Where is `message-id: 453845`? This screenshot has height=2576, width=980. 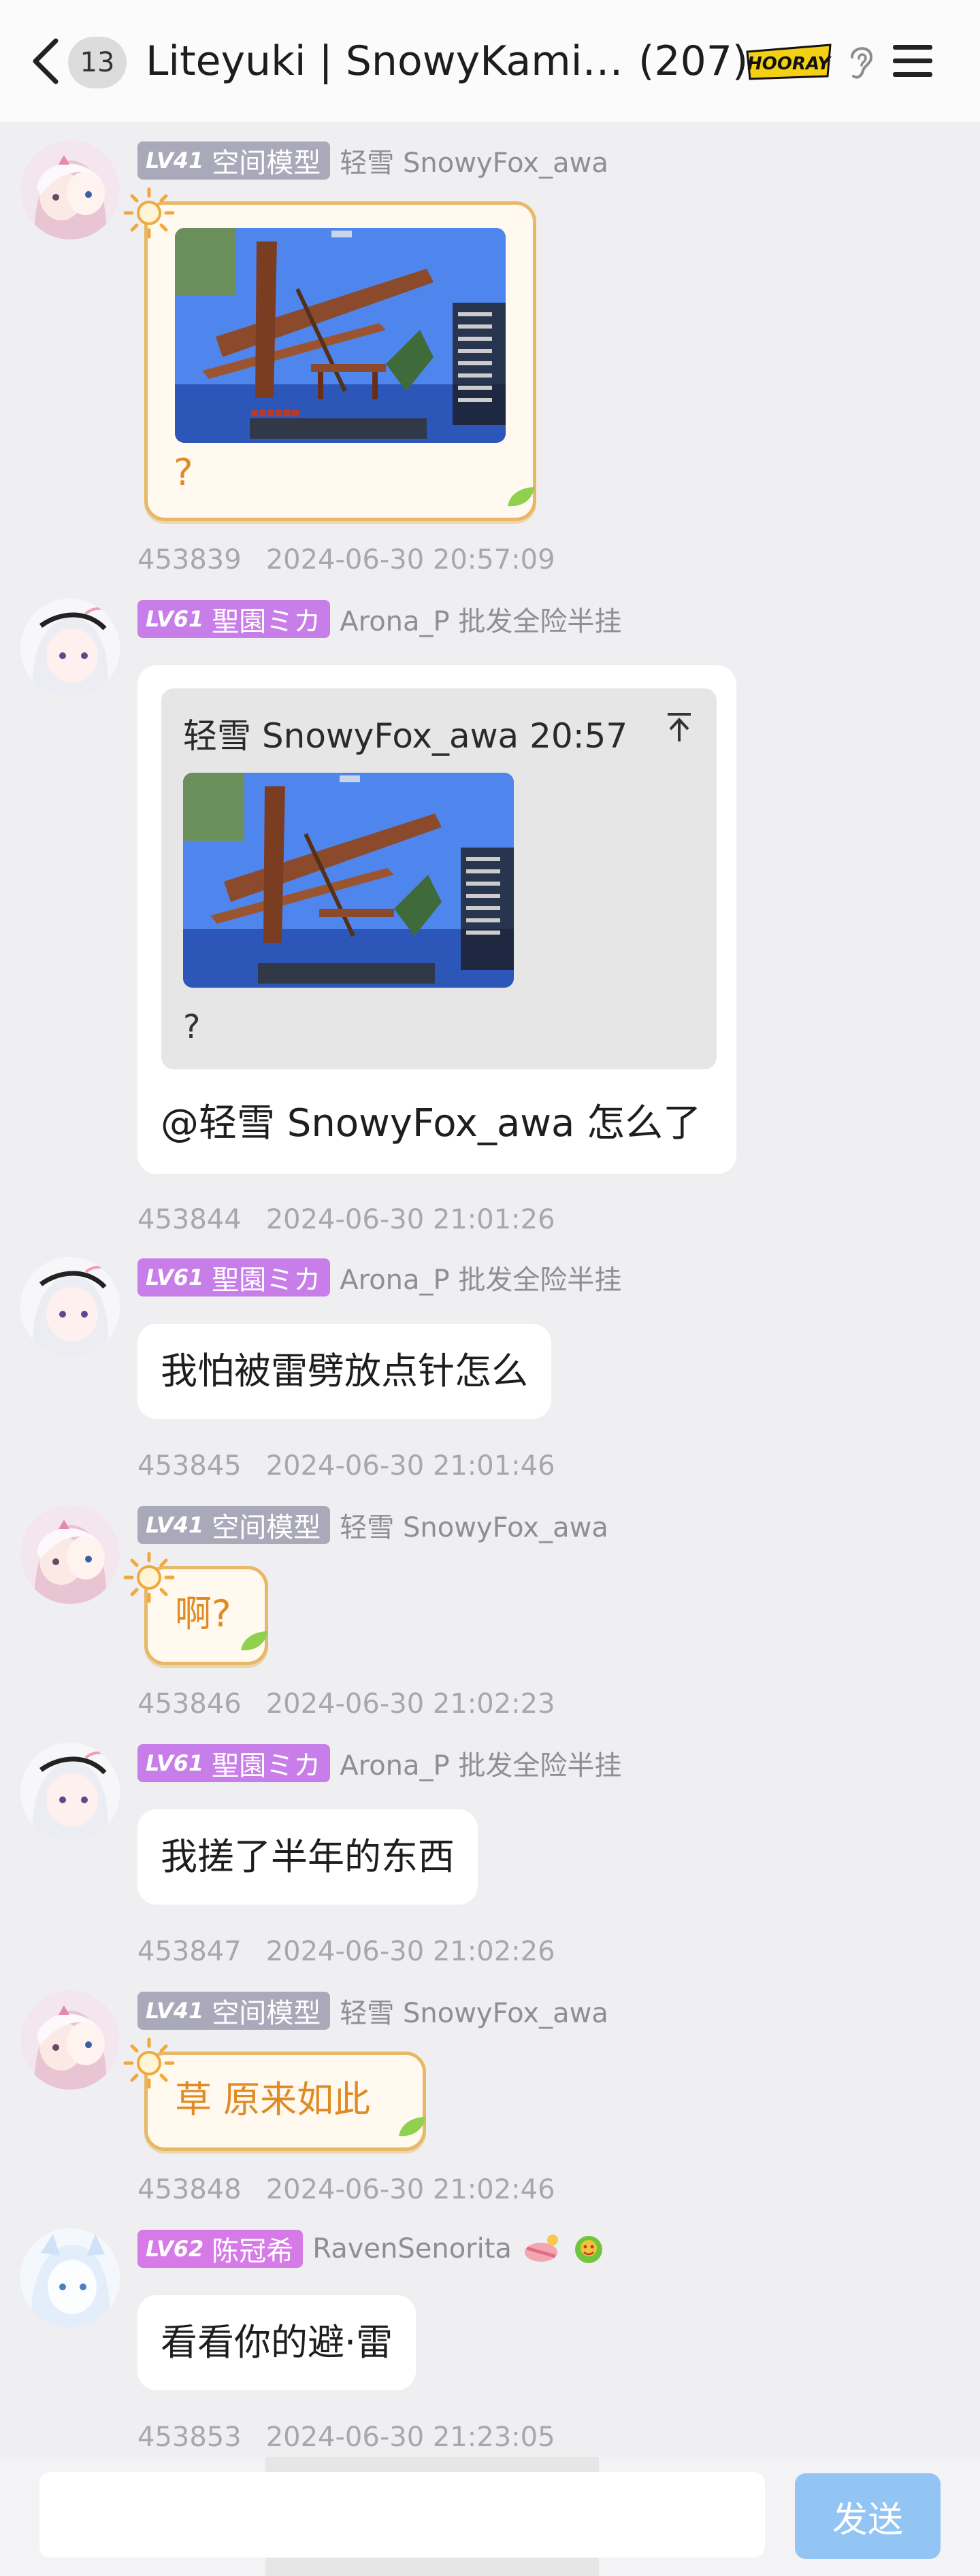 message-id: 453845 is located at coordinates (190, 1466).